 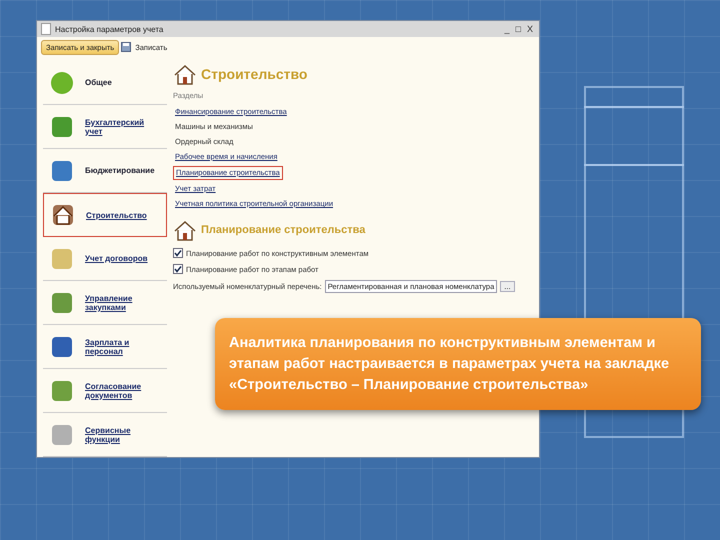 I want to click on sidebar-item: Общее, so click(x=105, y=83).